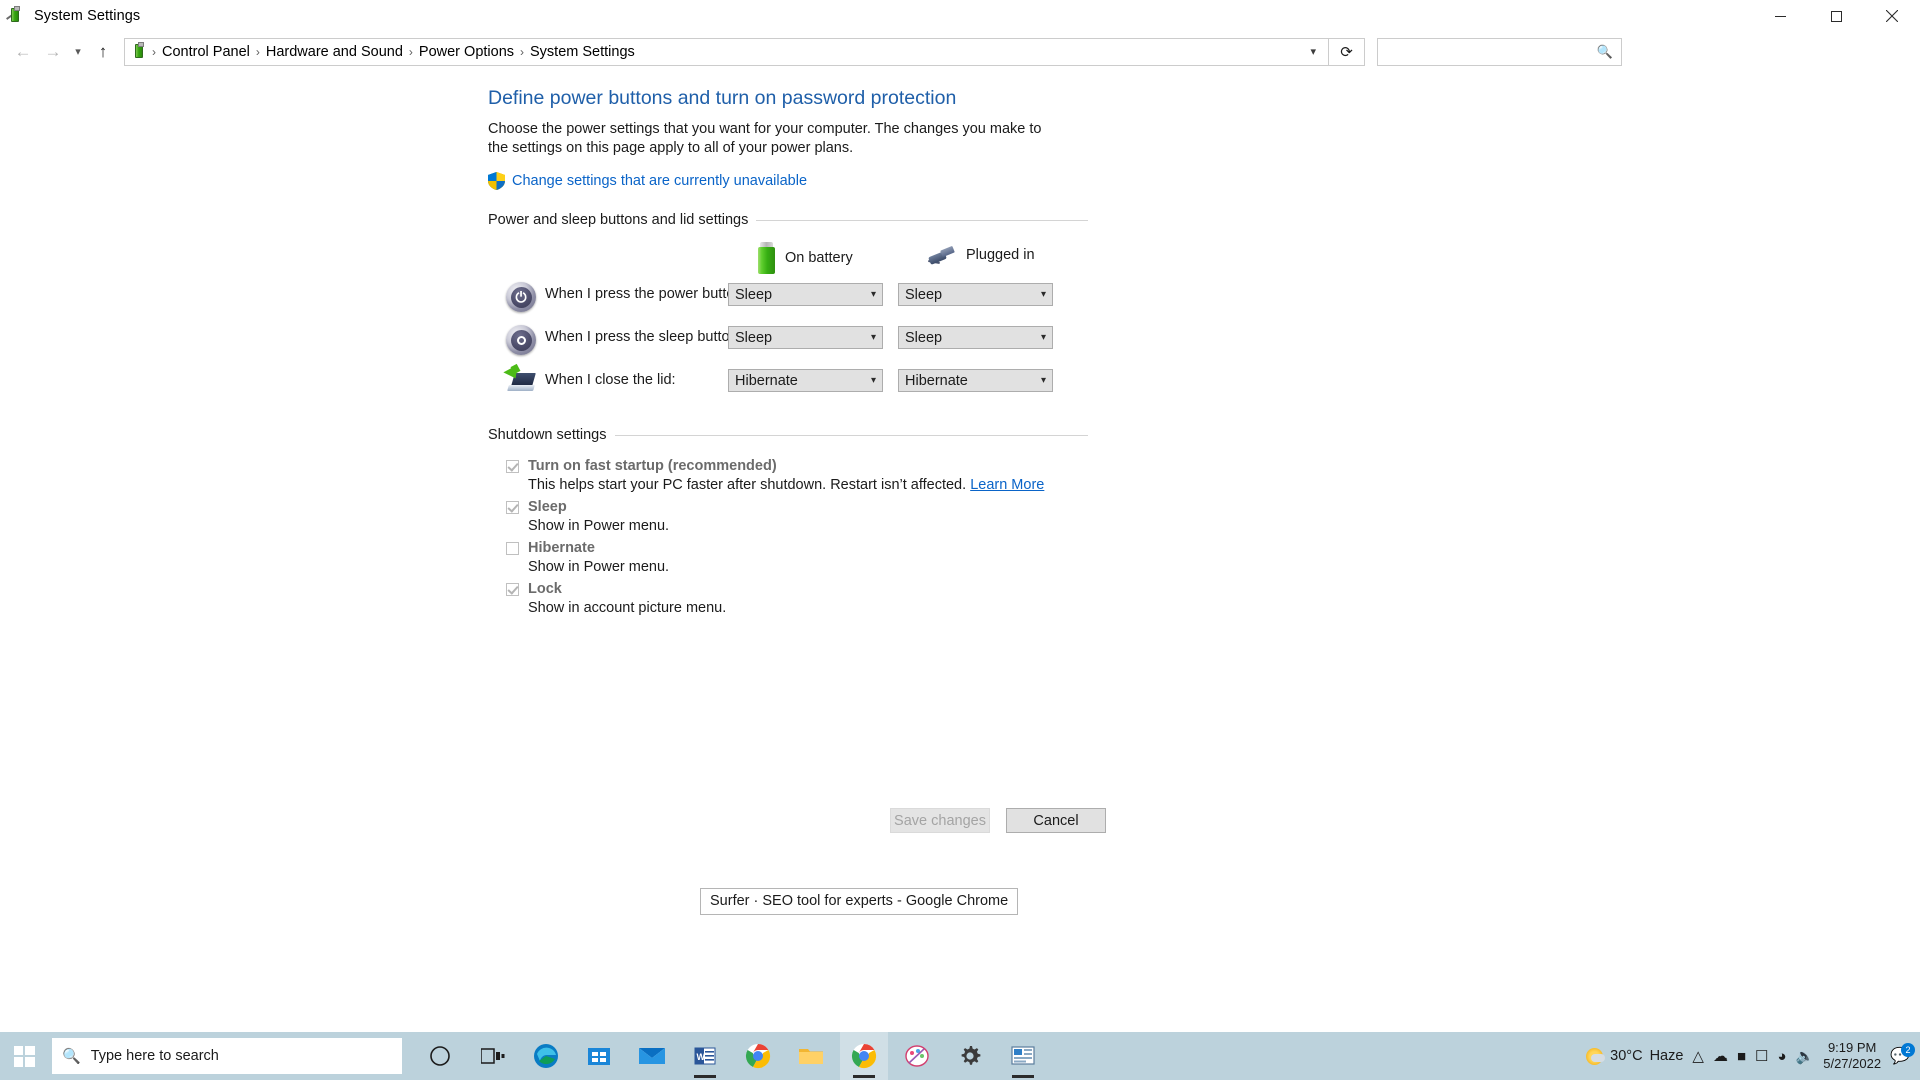  Describe the element at coordinates (206, 52) in the screenshot. I see `breadcrumb-item-control-panel: Control Panel` at that location.